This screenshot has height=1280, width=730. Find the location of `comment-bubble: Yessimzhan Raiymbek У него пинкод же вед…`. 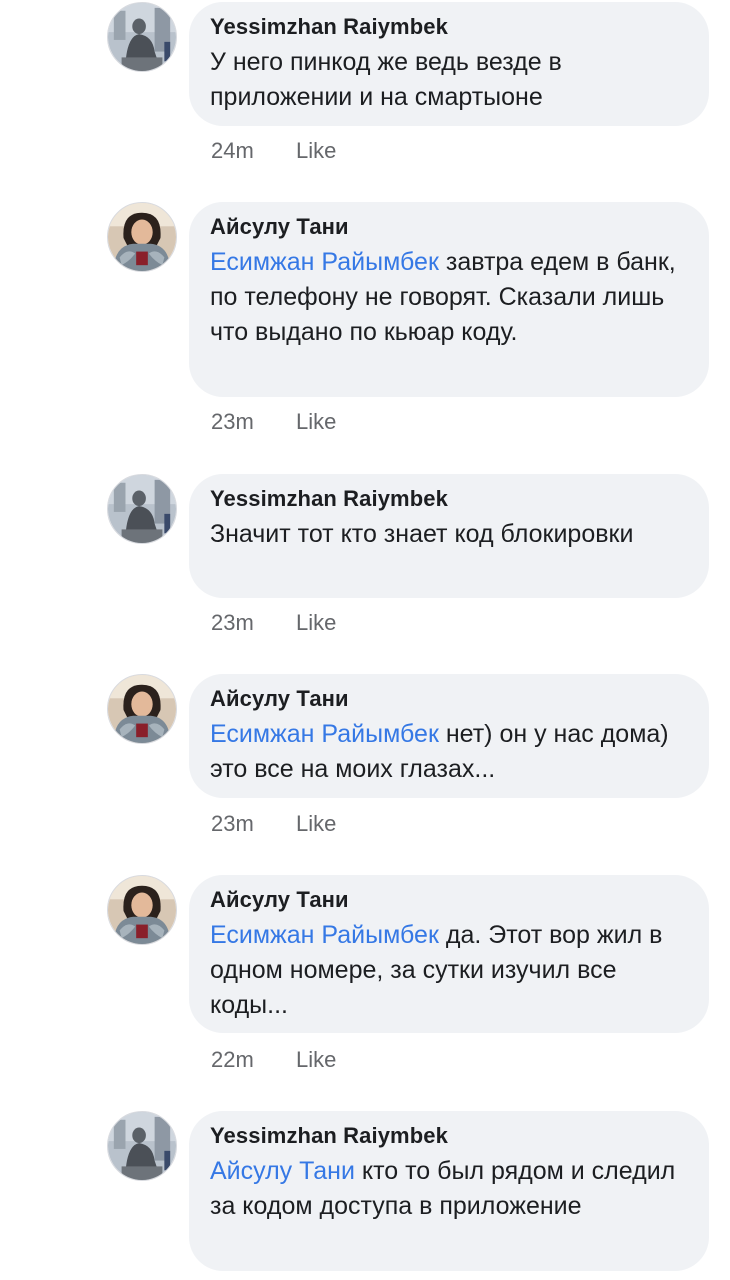

comment-bubble: Yessimzhan Raiymbek У него пинкод же вед… is located at coordinates (449, 64).